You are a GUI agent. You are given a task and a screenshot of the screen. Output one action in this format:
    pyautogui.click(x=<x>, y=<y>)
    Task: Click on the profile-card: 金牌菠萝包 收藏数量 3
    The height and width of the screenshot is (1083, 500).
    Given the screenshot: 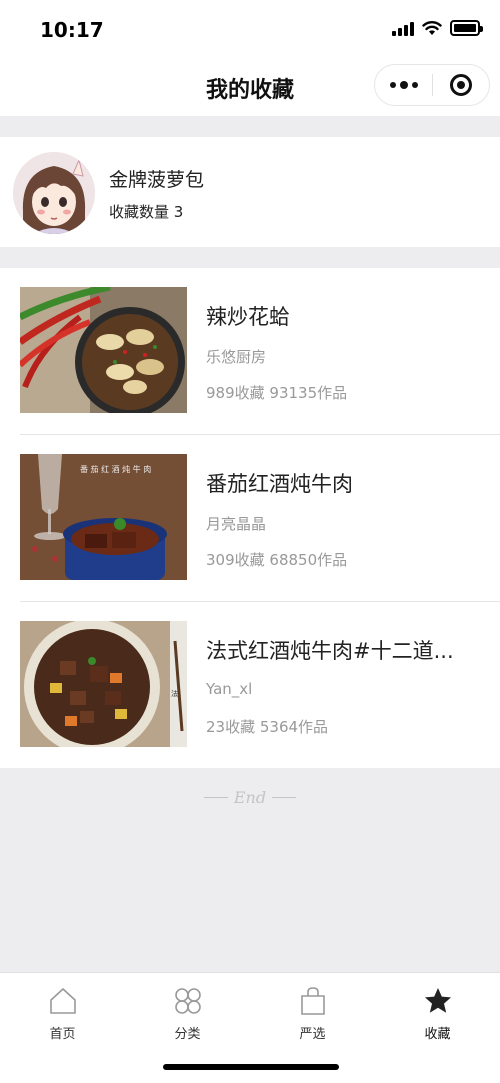 What is the action you would take?
    pyautogui.click(x=250, y=192)
    